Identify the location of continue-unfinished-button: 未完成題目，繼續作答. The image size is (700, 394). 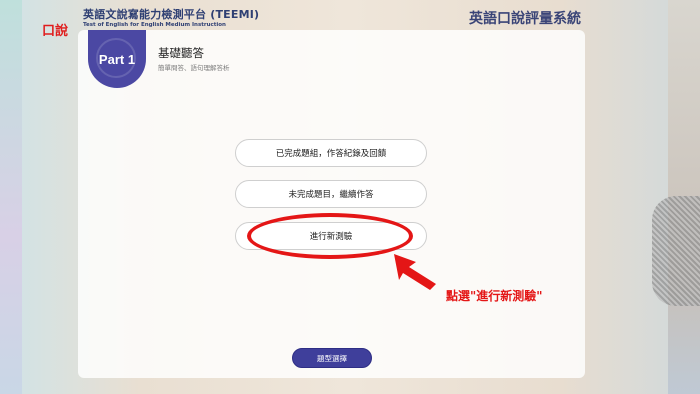
(331, 194).